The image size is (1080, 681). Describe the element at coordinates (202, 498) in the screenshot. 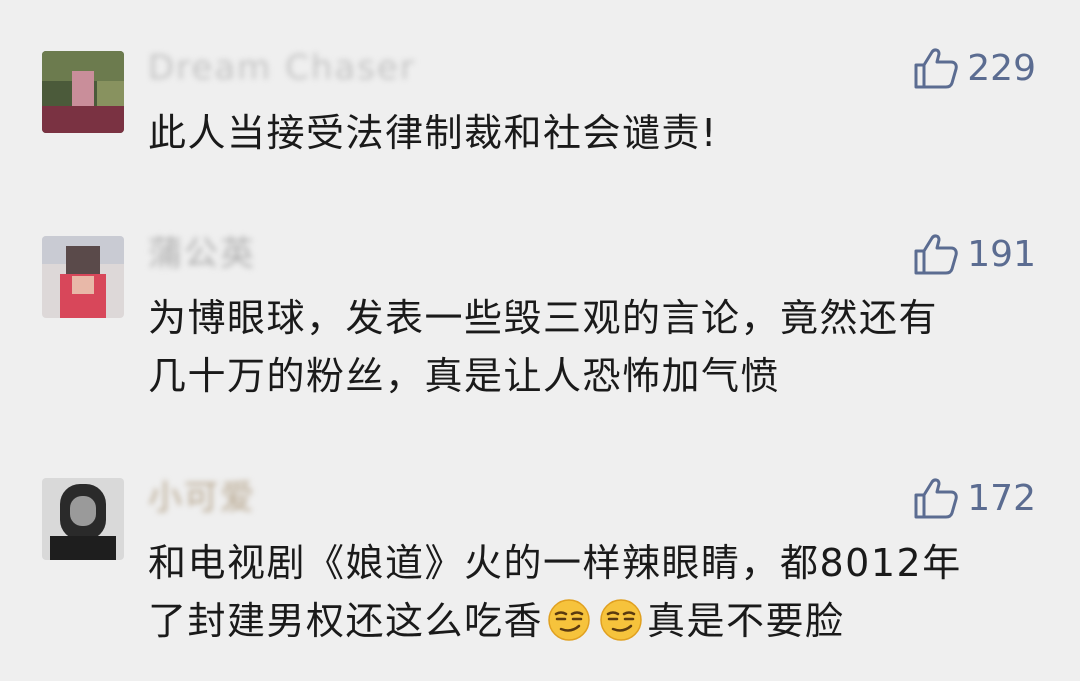

I see `username: 小可爱` at that location.